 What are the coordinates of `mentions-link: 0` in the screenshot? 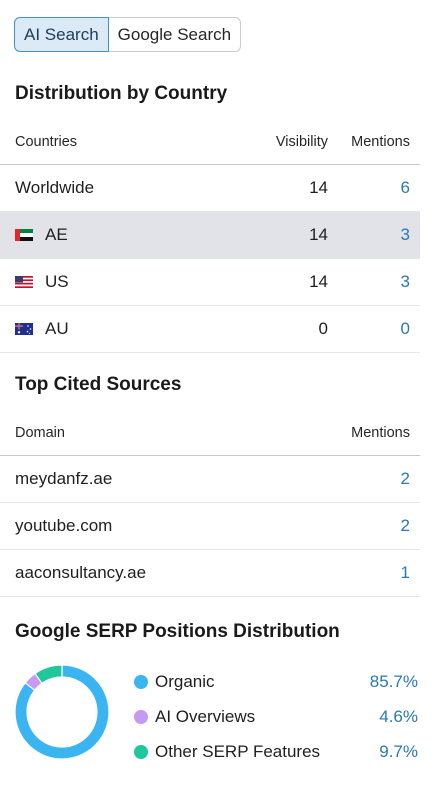 It's located at (377, 329).